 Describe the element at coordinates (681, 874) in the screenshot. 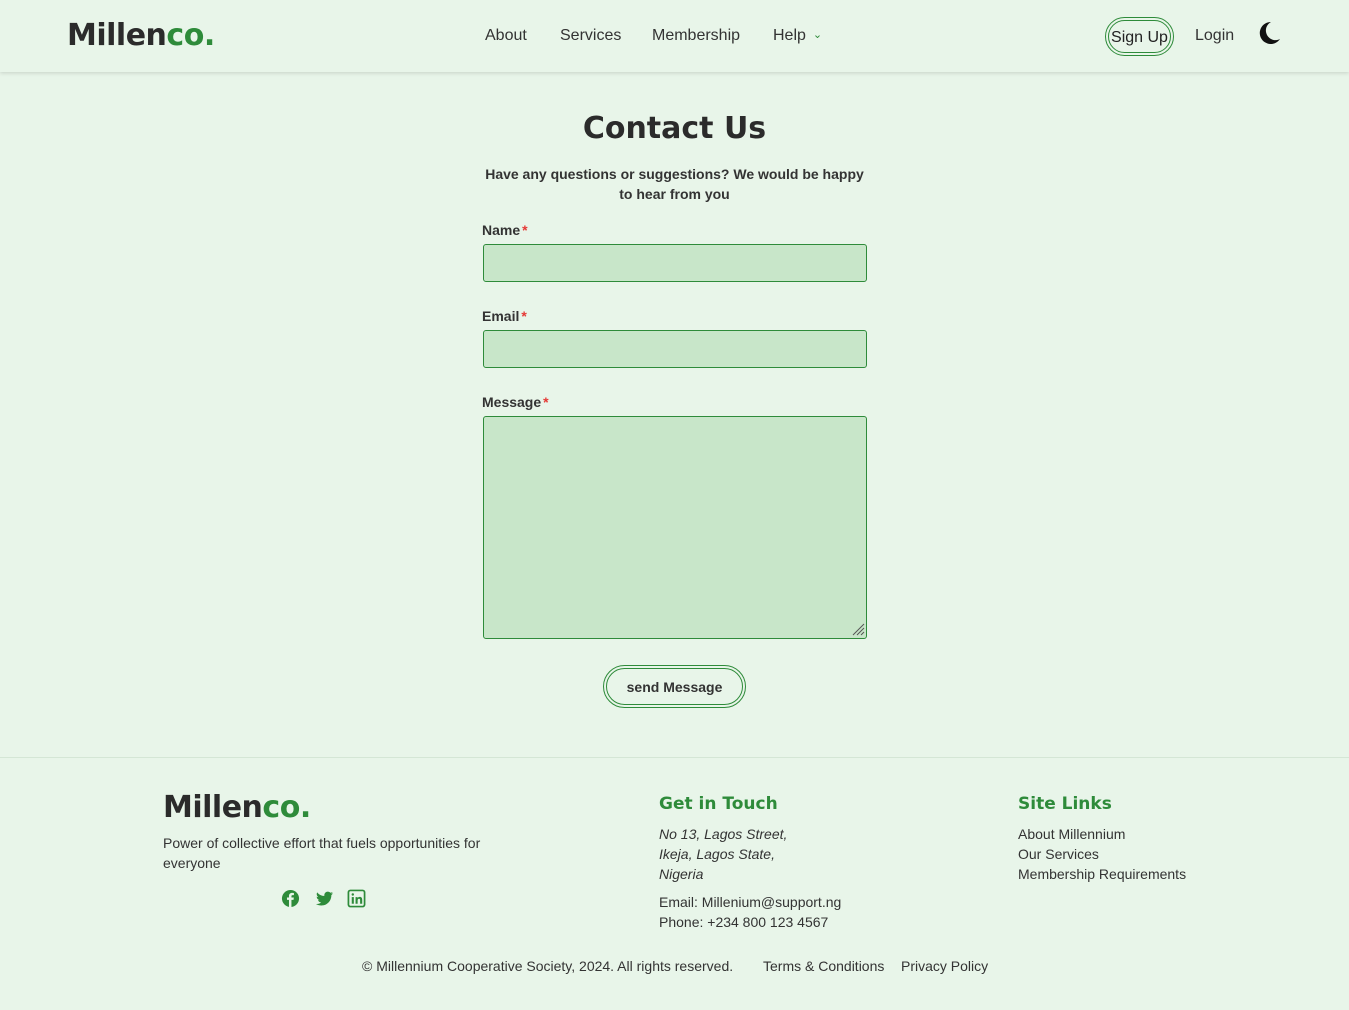

I see `address-line: Nigeria` at that location.